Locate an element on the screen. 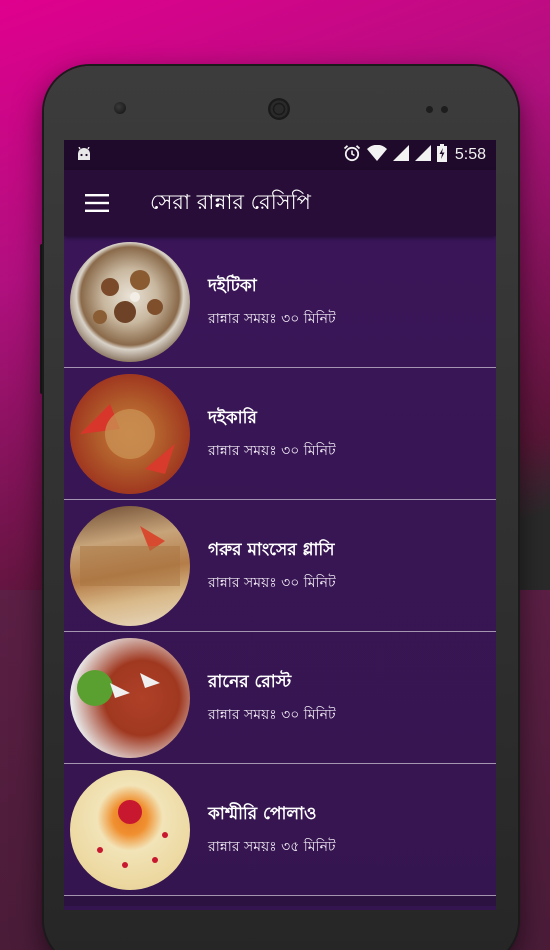 The width and height of the screenshot is (550, 950). status-time: 5:58 is located at coordinates (470, 154).